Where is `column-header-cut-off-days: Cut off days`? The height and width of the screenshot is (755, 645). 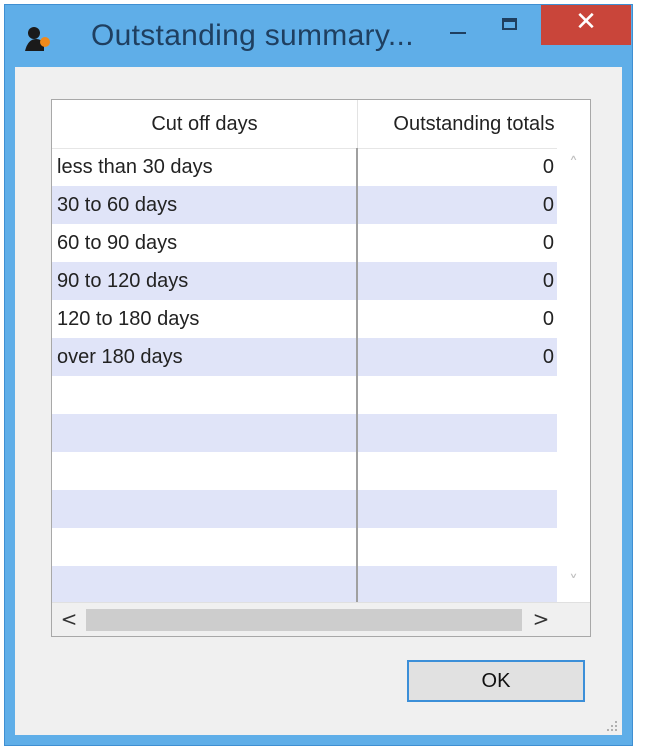
column-header-cut-off-days: Cut off days is located at coordinates (205, 124).